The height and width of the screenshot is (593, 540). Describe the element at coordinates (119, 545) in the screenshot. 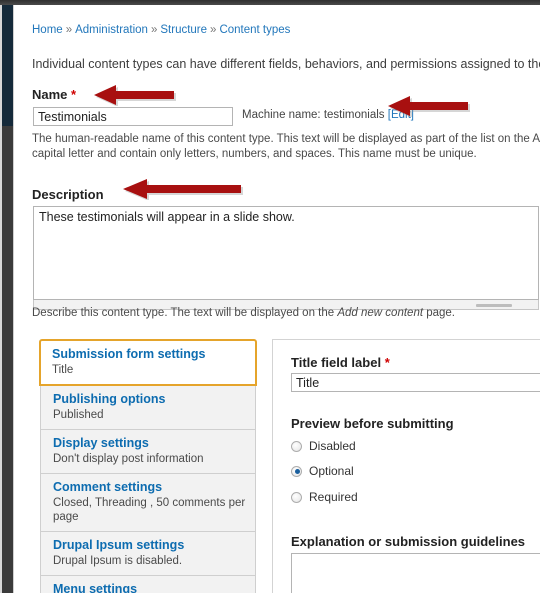

I see `vertical-tab-title: Drupal Ipsum settings` at that location.